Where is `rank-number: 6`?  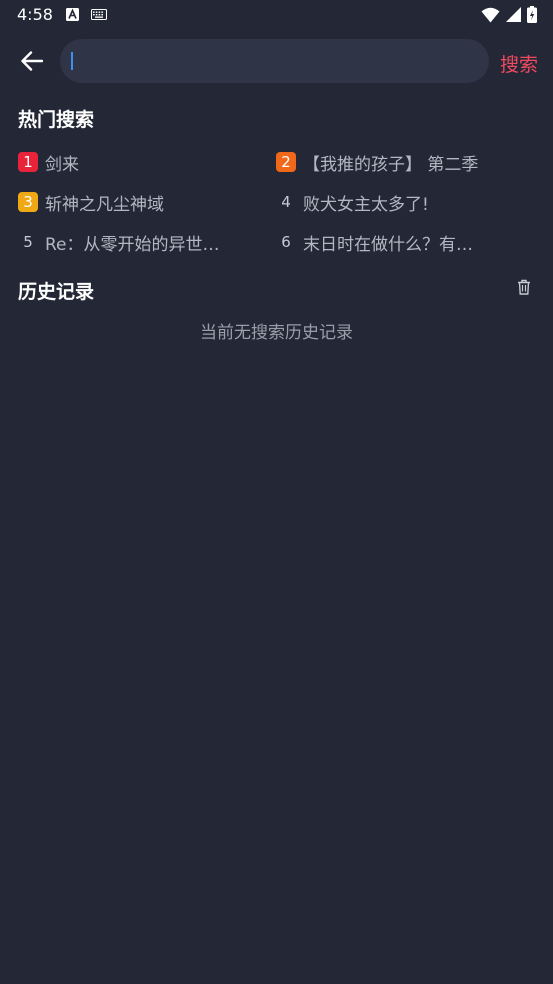 rank-number: 6 is located at coordinates (286, 242).